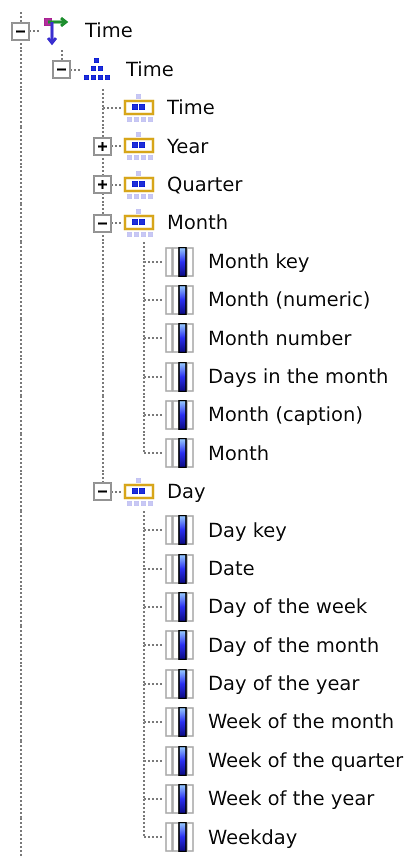 The height and width of the screenshot is (857, 415). Describe the element at coordinates (289, 300) in the screenshot. I see `node-label: Month (numeric)` at that location.